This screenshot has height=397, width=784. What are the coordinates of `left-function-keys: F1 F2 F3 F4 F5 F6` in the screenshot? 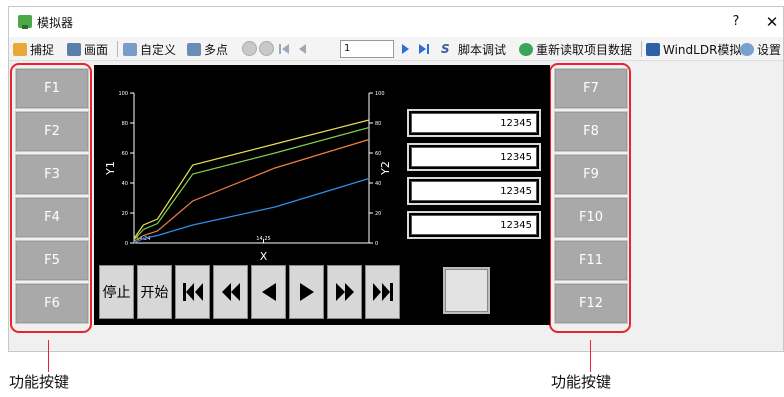 It's located at (51, 198).